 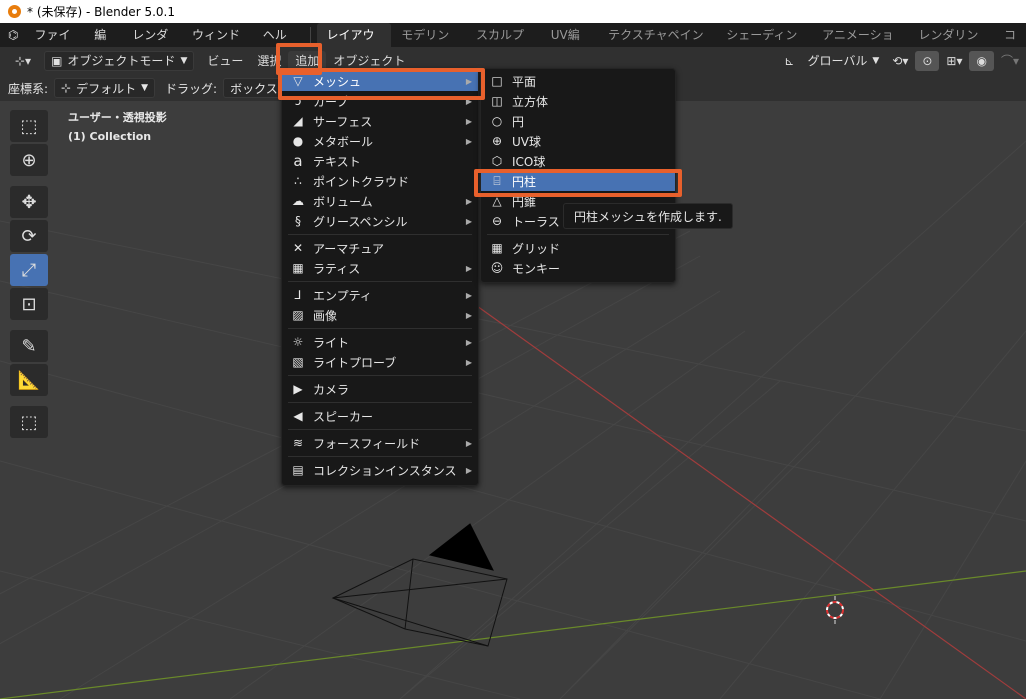 What do you see at coordinates (29, 236) in the screenshot?
I see `rotate-tool-icon: ⟳` at bounding box center [29, 236].